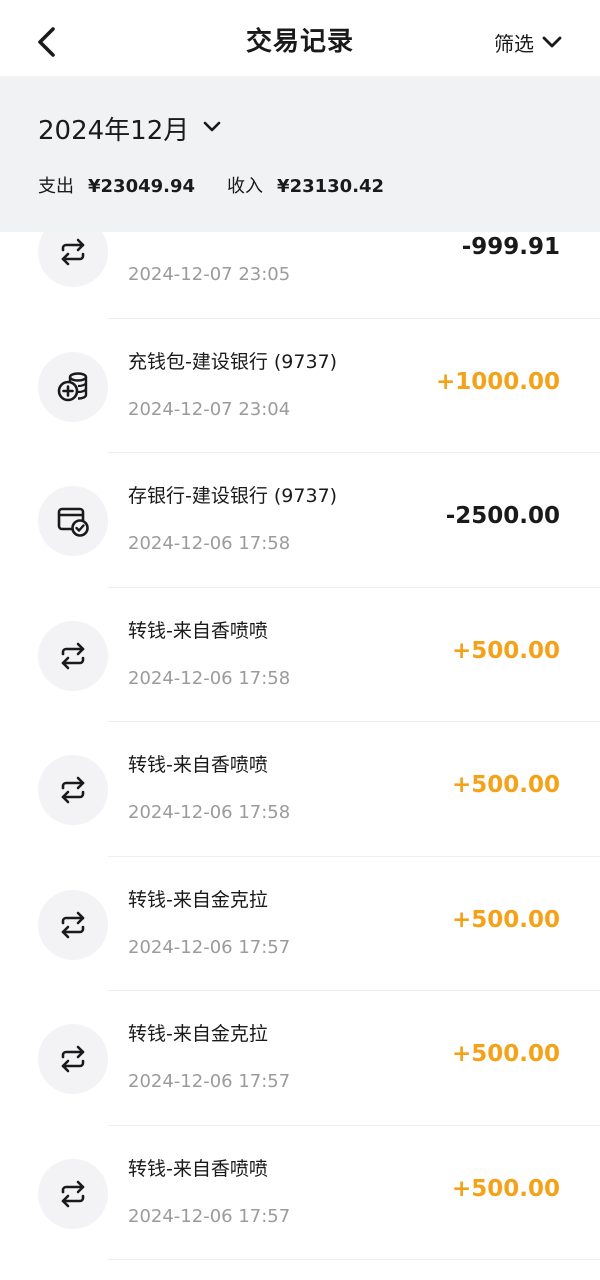 The height and width of the screenshot is (1280, 600). What do you see at coordinates (114, 131) in the screenshot?
I see `month-label: 2024年12月` at bounding box center [114, 131].